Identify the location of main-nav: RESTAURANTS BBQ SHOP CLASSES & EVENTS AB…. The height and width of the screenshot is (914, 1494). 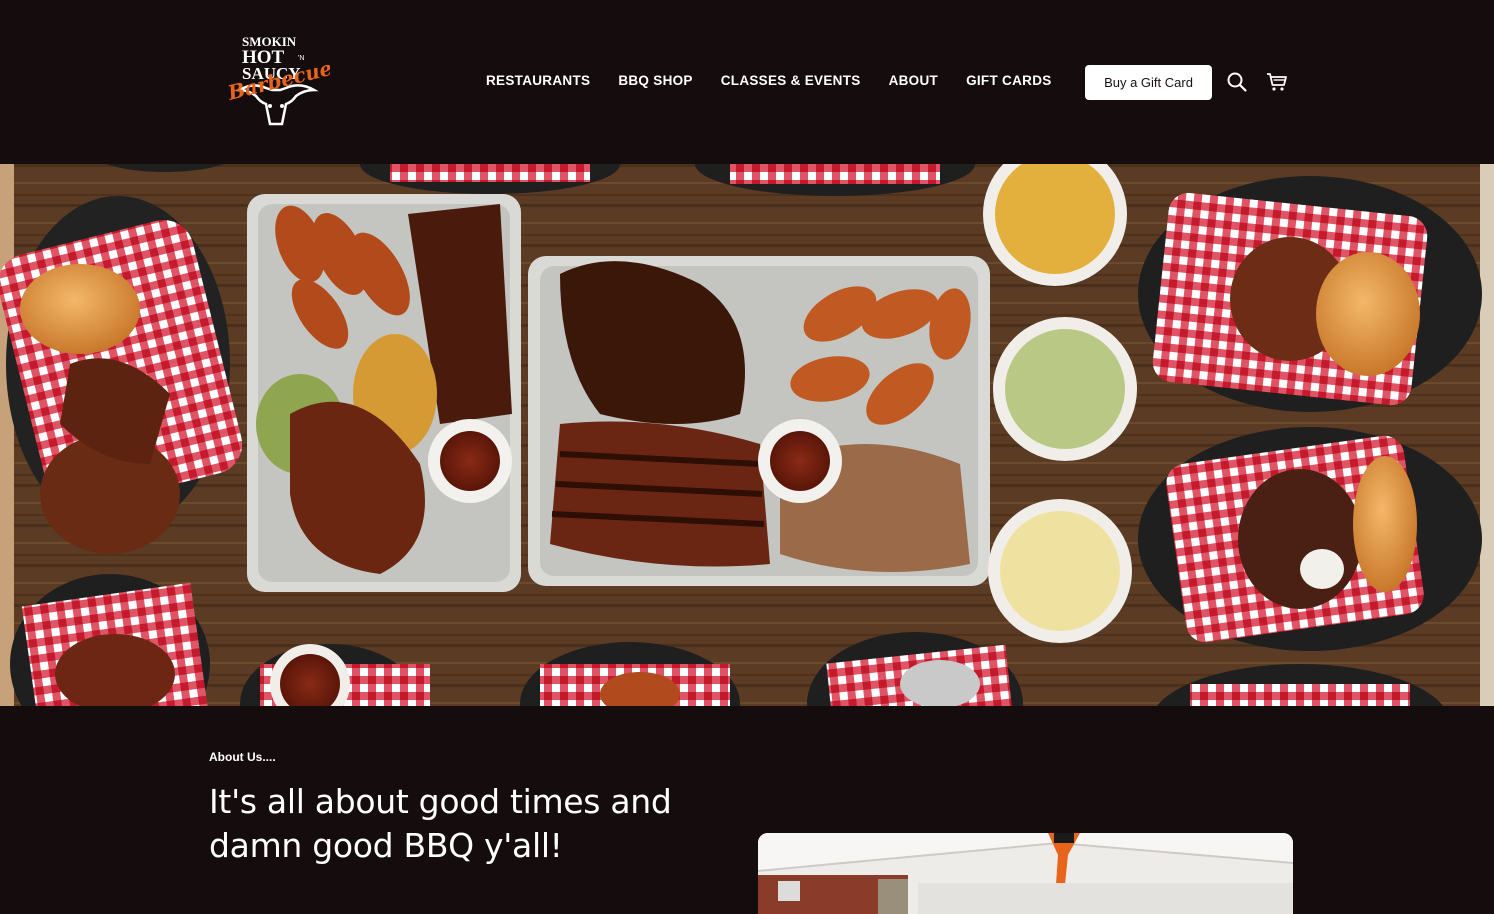
(783, 81).